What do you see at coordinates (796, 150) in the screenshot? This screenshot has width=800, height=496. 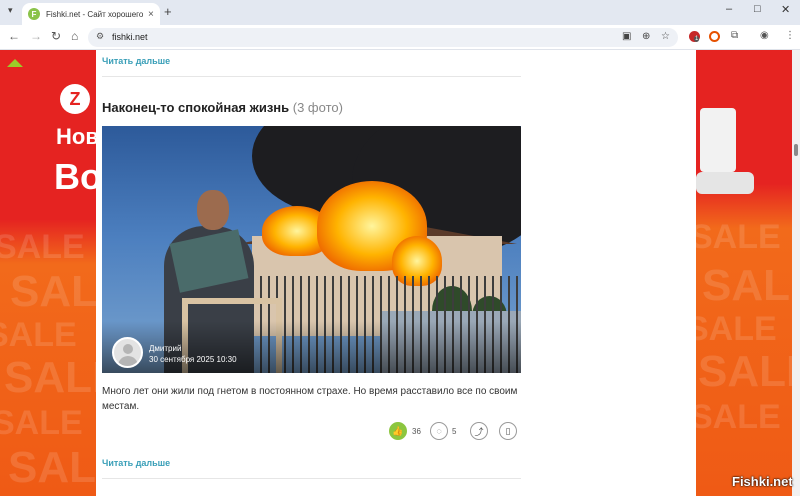 I see `scrollbar-thumb` at bounding box center [796, 150].